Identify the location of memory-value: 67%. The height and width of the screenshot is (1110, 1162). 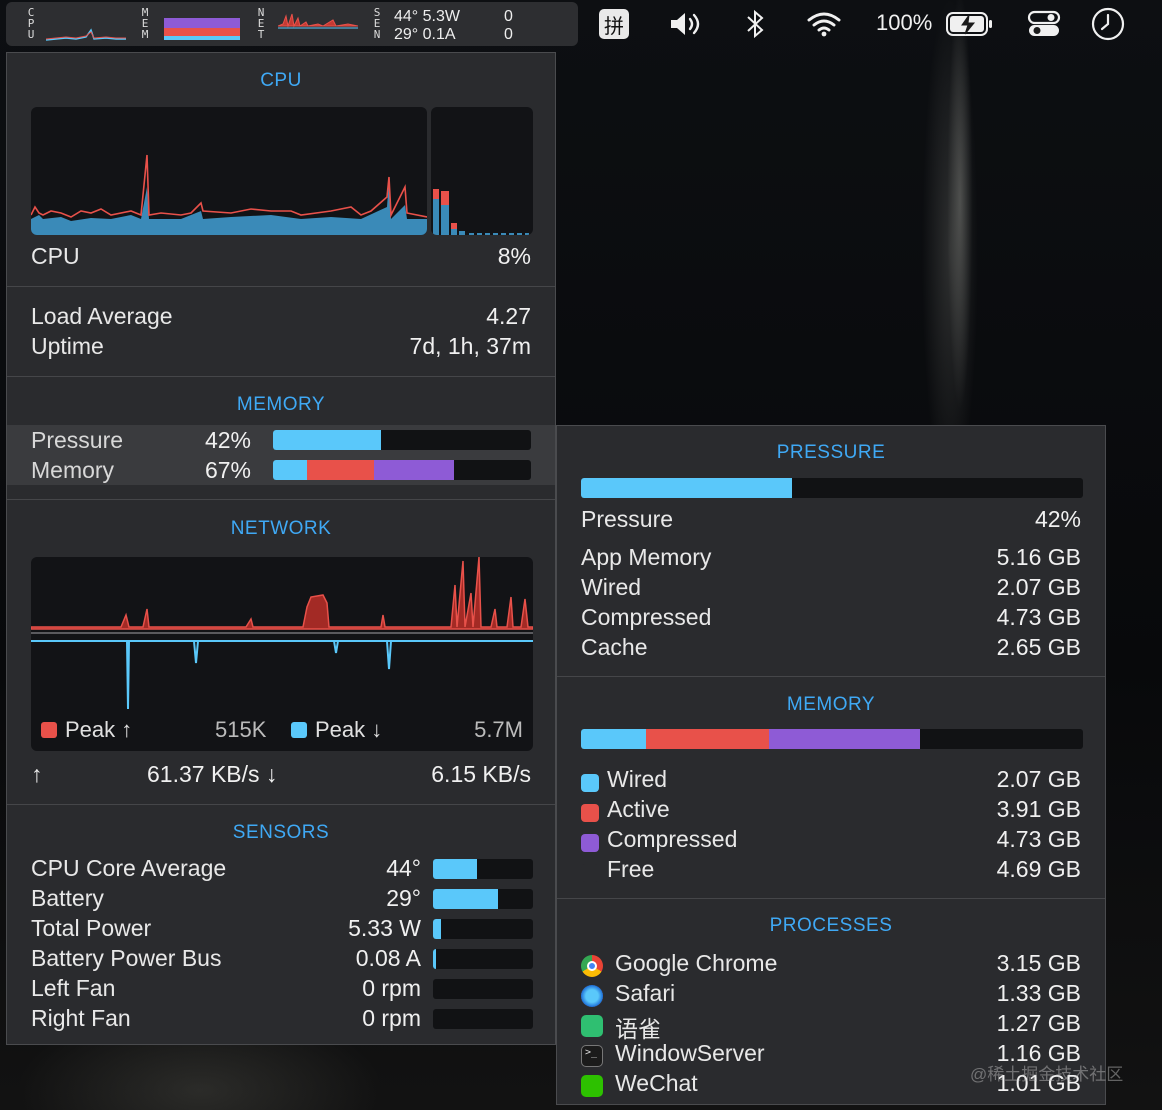
(227, 470).